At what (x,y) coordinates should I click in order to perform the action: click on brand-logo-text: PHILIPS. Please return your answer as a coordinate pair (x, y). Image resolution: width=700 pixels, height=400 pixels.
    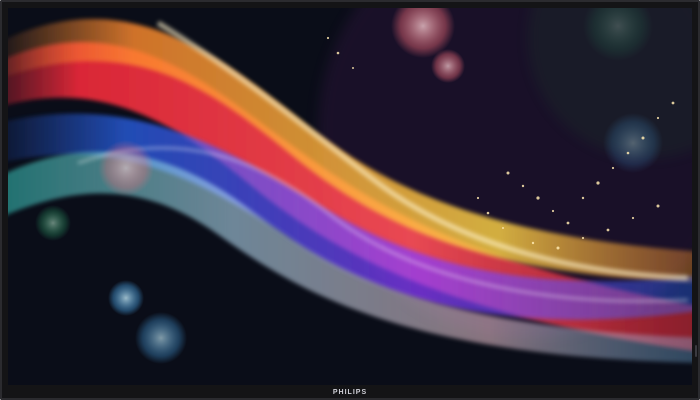
    Looking at the image, I should click on (350, 392).